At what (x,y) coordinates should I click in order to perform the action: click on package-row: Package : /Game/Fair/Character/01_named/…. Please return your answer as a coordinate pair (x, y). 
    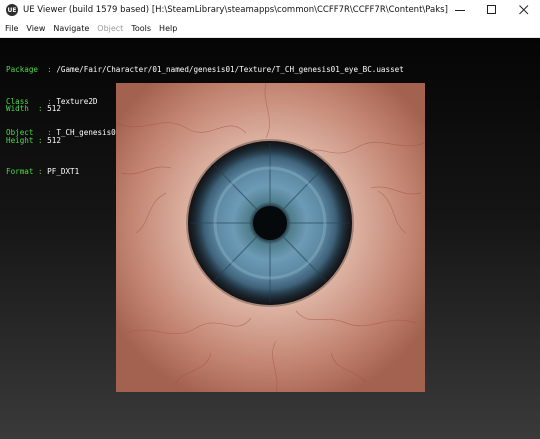
    Looking at the image, I should click on (205, 69).